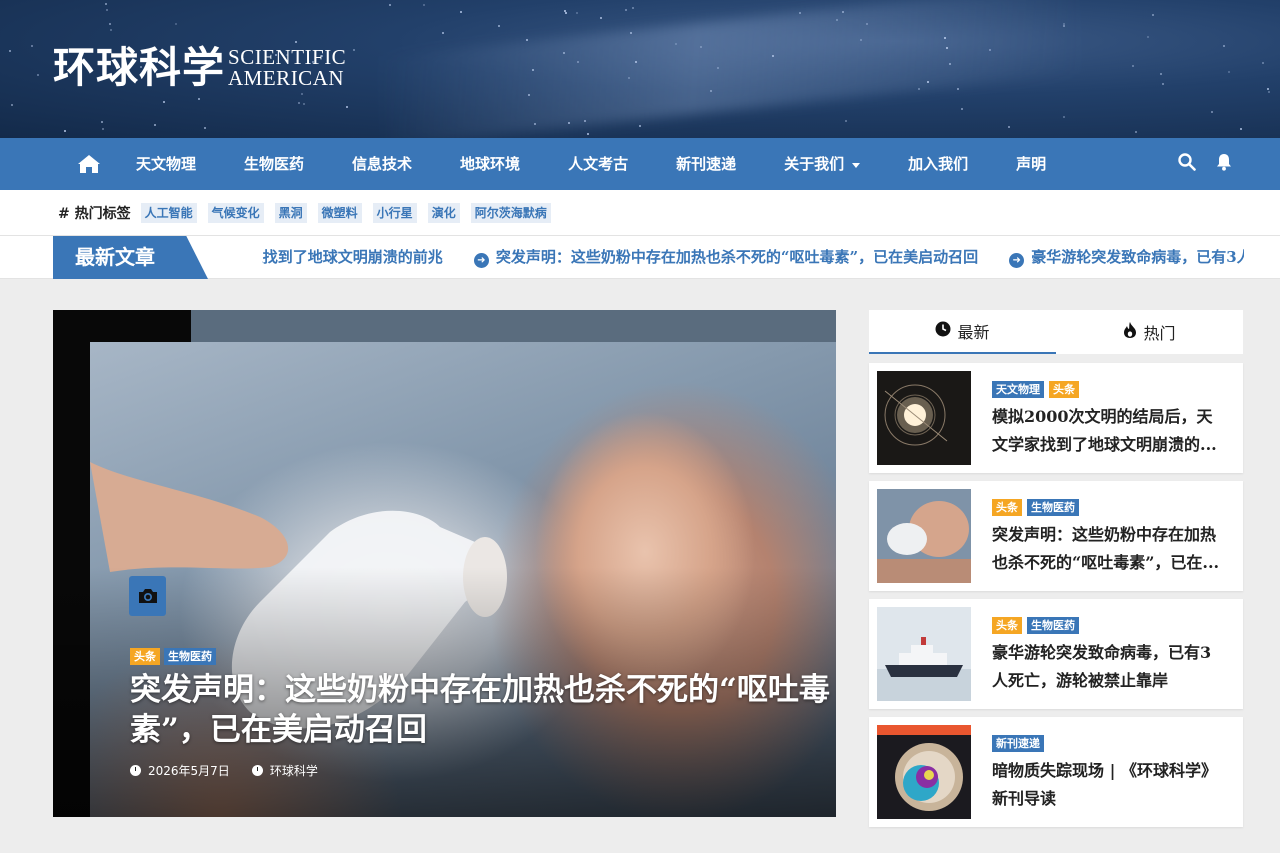 The image size is (1280, 853). Describe the element at coordinates (706, 164) in the screenshot. I see `nav-item-new-issue: 新刊速递` at that location.